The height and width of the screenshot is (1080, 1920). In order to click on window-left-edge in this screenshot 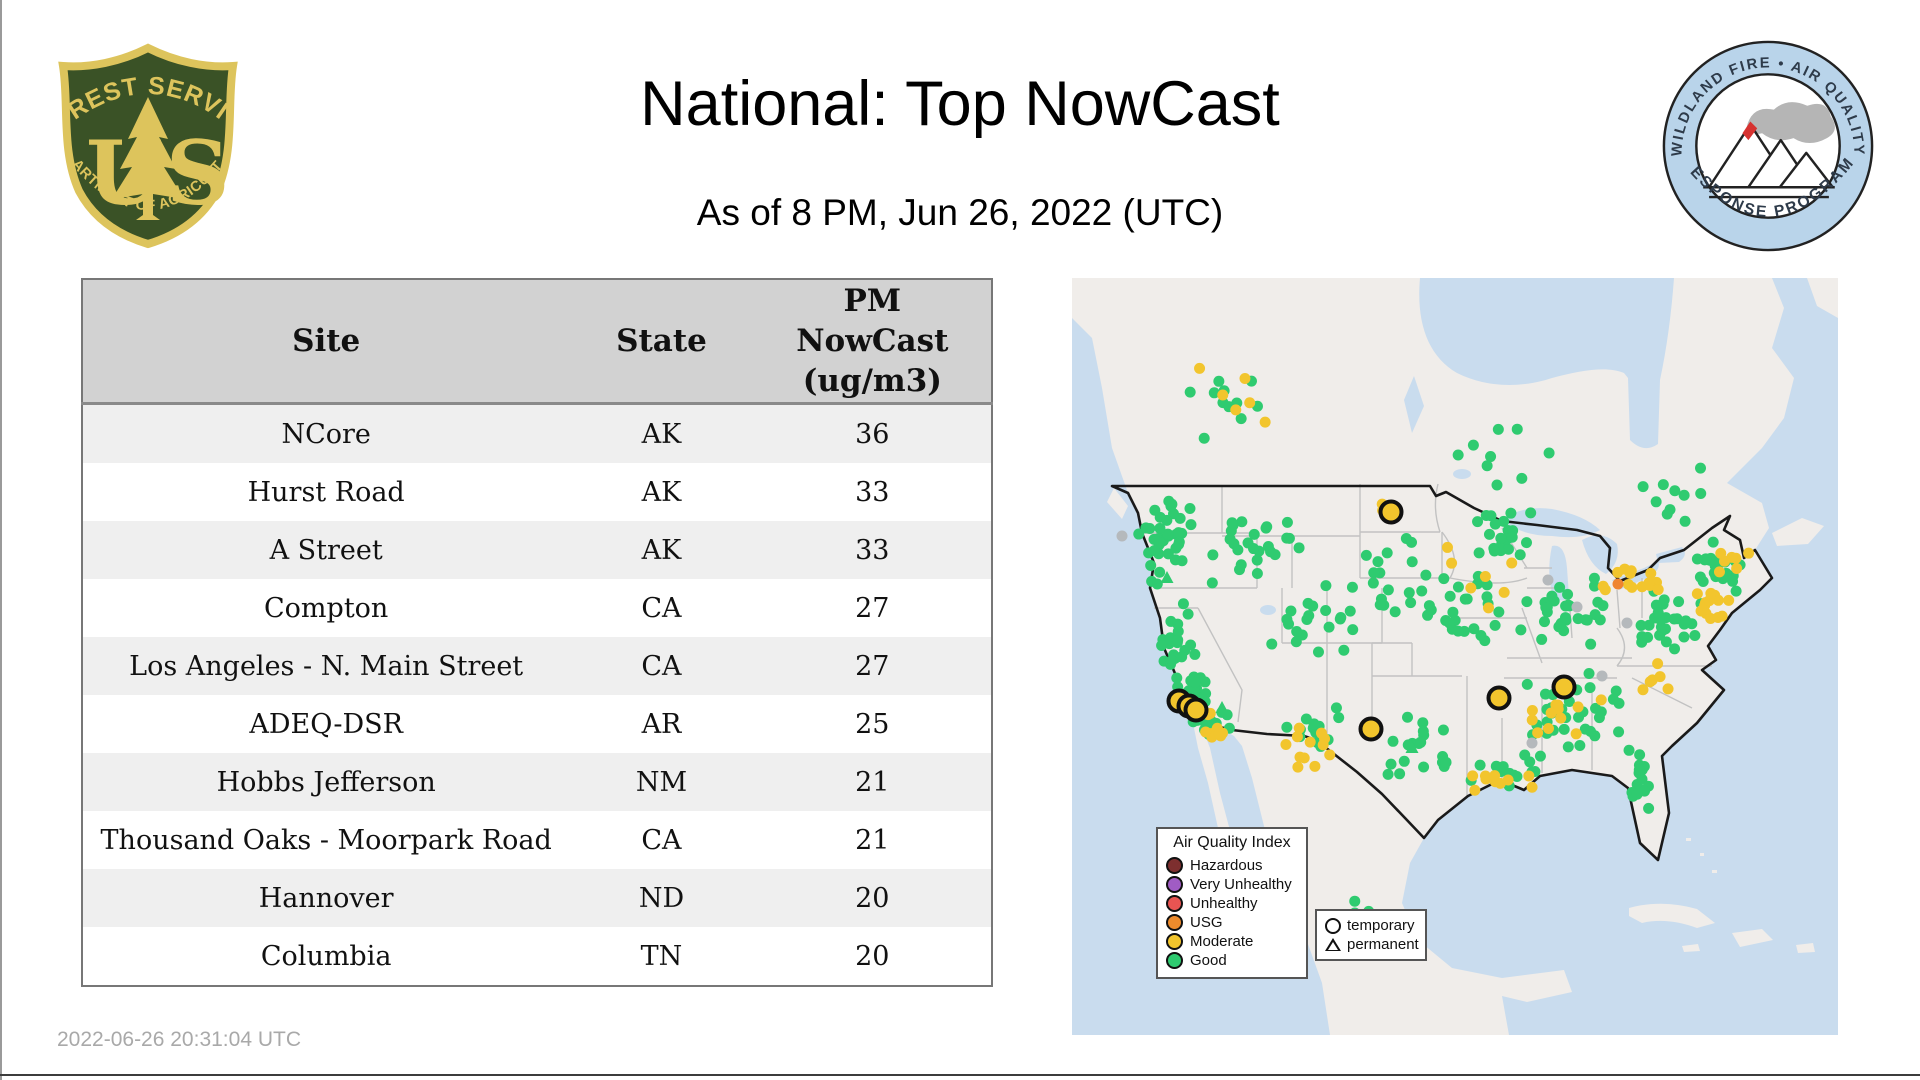, I will do `click(1, 540)`.